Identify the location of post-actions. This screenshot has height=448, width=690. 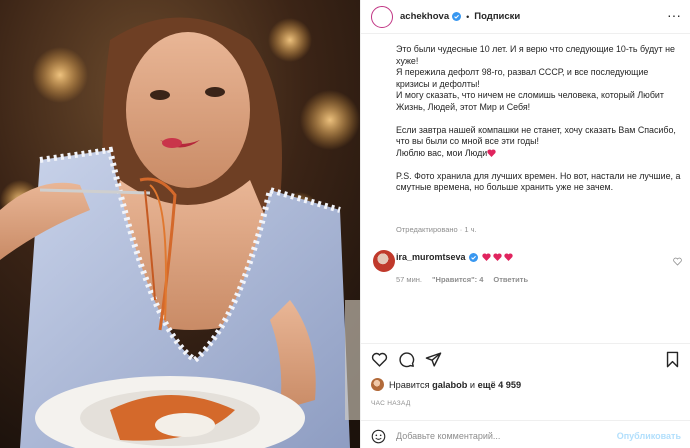
(406, 359).